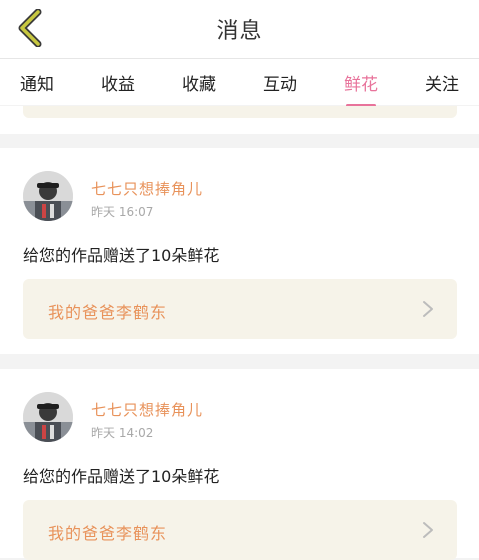 The width and height of the screenshot is (479, 560). I want to click on tab-notice: 通知, so click(37, 82).